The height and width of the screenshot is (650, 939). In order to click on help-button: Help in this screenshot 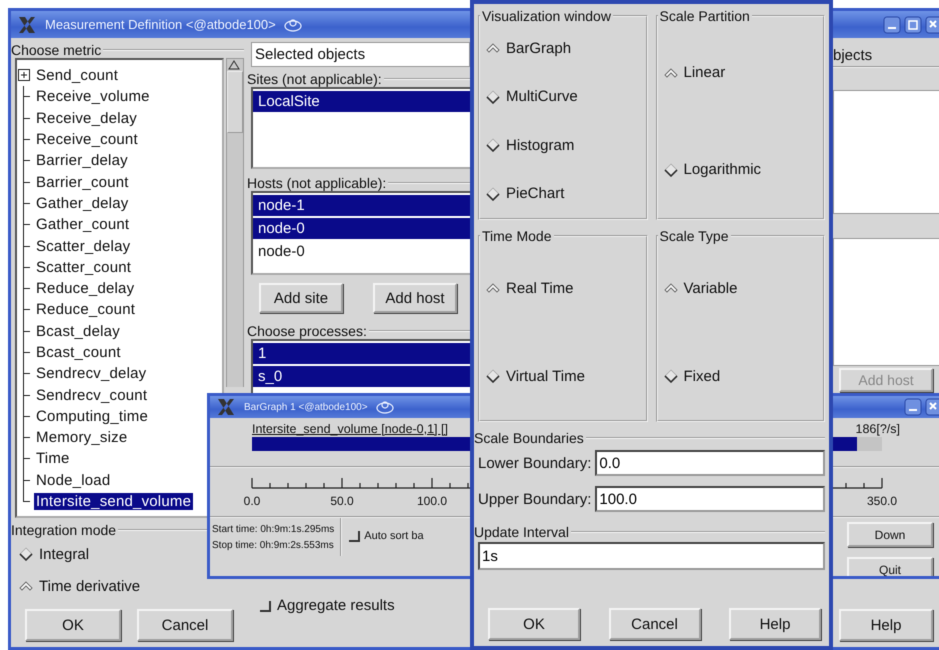, I will do `click(886, 625)`.